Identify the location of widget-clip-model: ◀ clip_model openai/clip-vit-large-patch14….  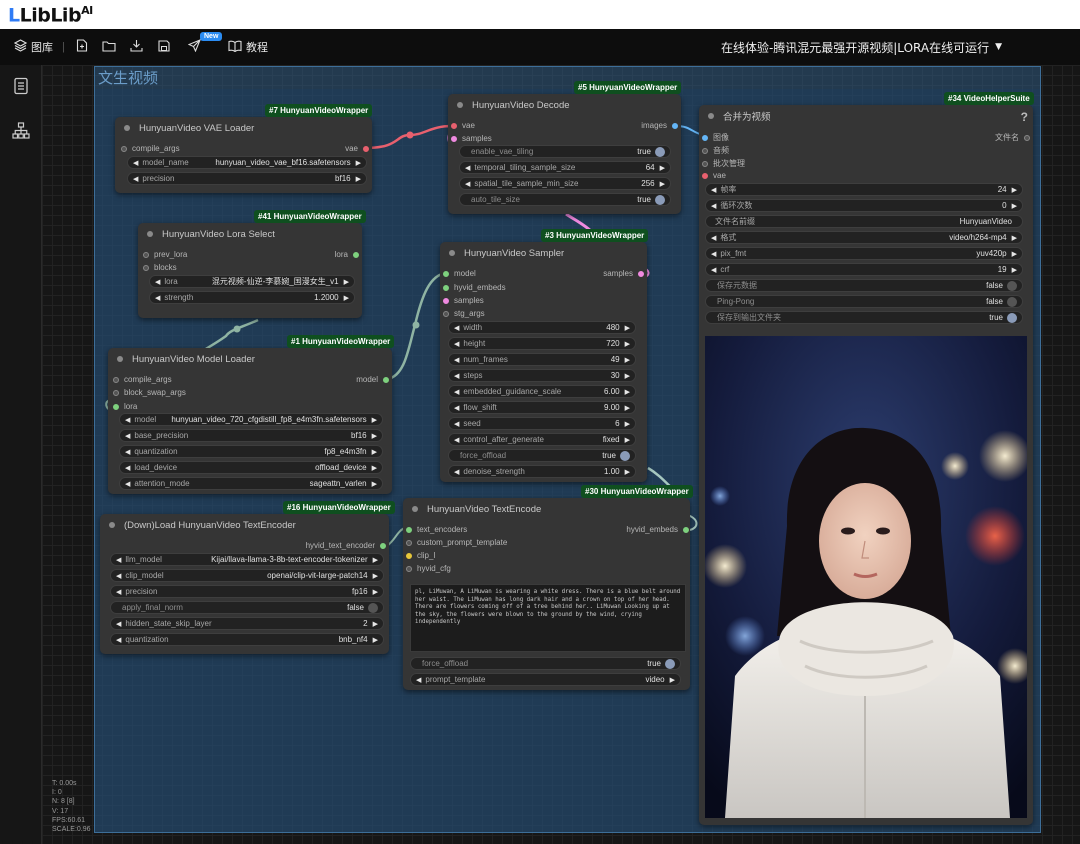
(247, 575).